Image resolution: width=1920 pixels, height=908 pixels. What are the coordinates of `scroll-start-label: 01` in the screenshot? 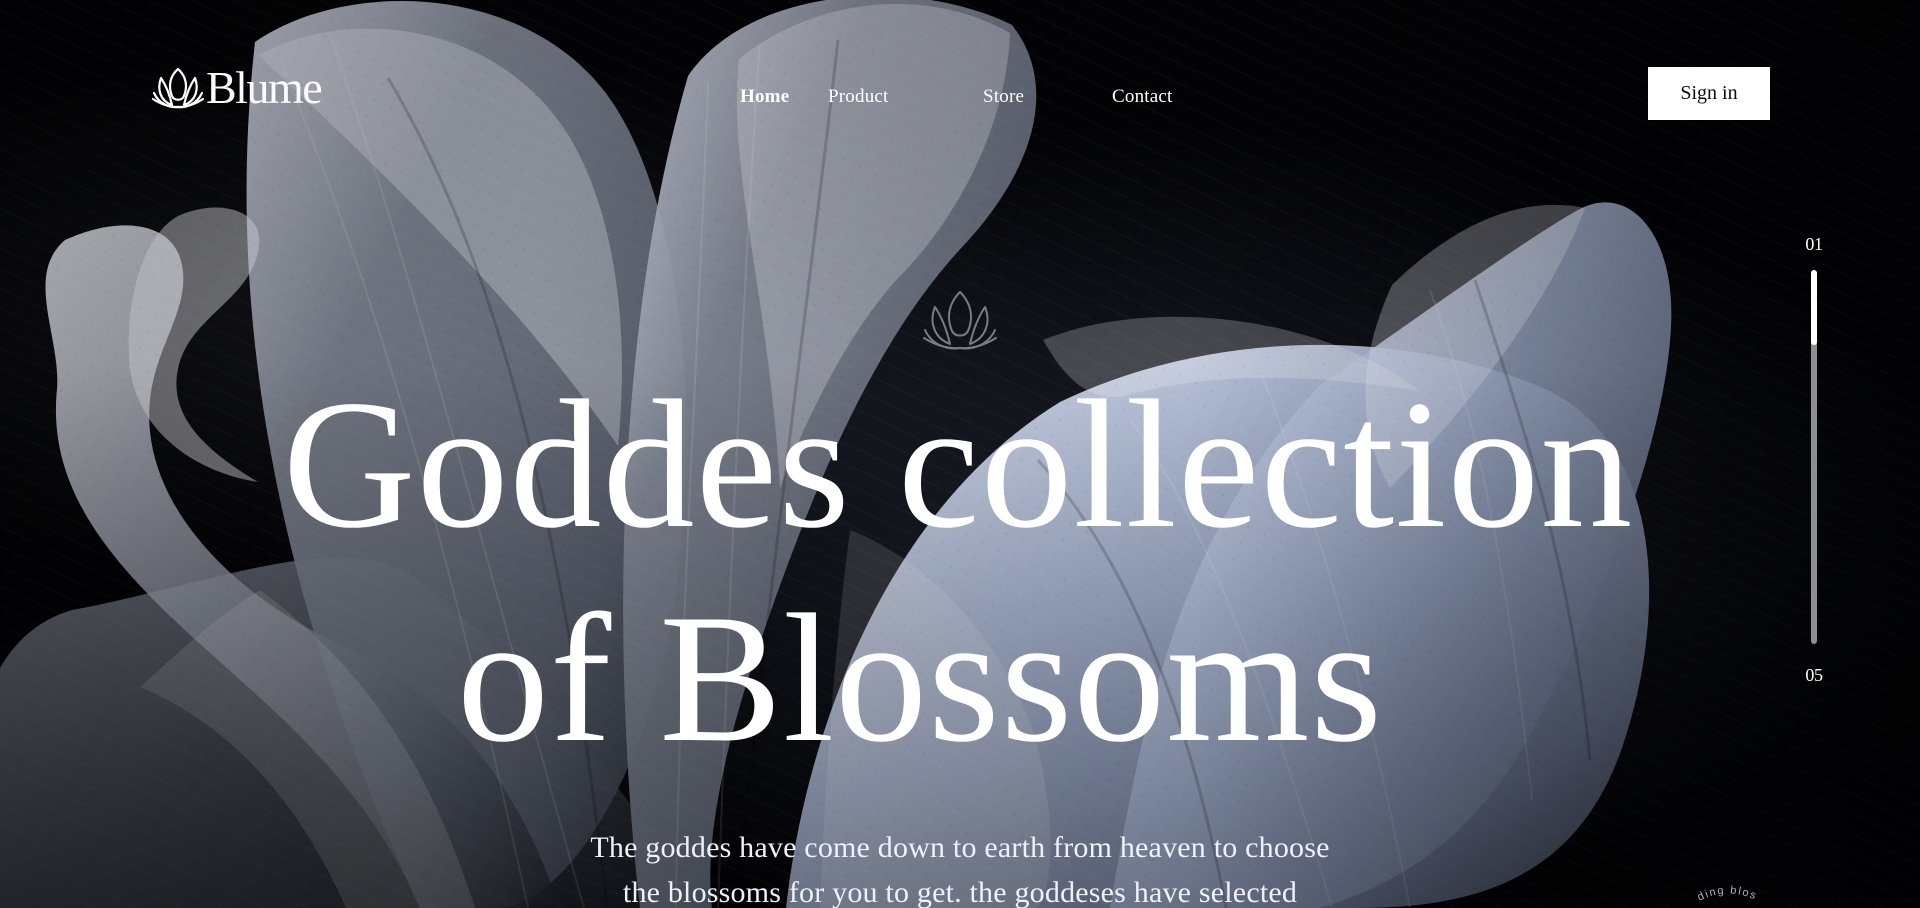 It's located at (1814, 244).